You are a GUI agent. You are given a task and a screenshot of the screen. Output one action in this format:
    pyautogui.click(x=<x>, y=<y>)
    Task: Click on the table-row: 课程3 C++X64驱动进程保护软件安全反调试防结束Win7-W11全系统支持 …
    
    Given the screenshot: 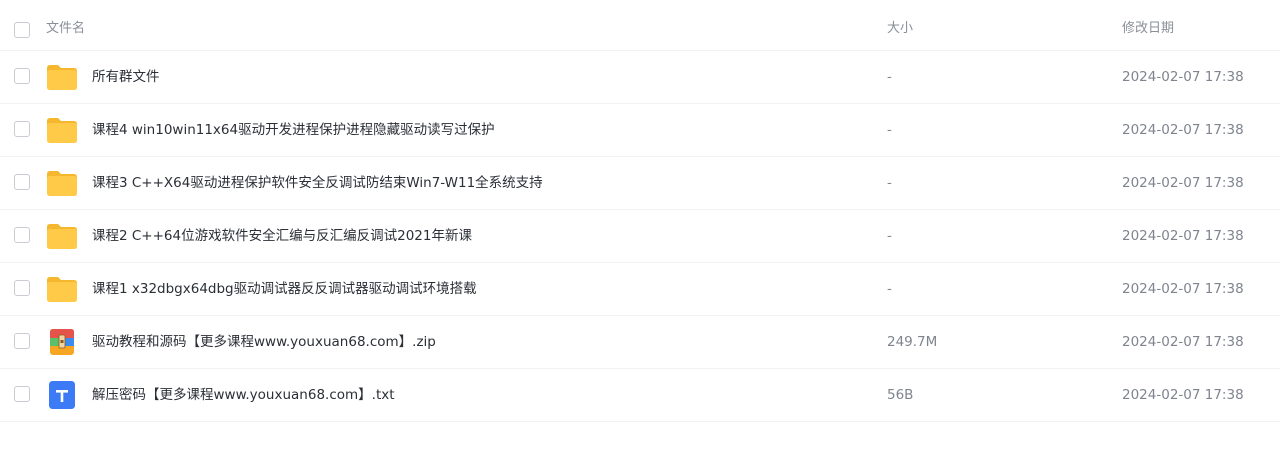 What is the action you would take?
    pyautogui.click(x=640, y=183)
    